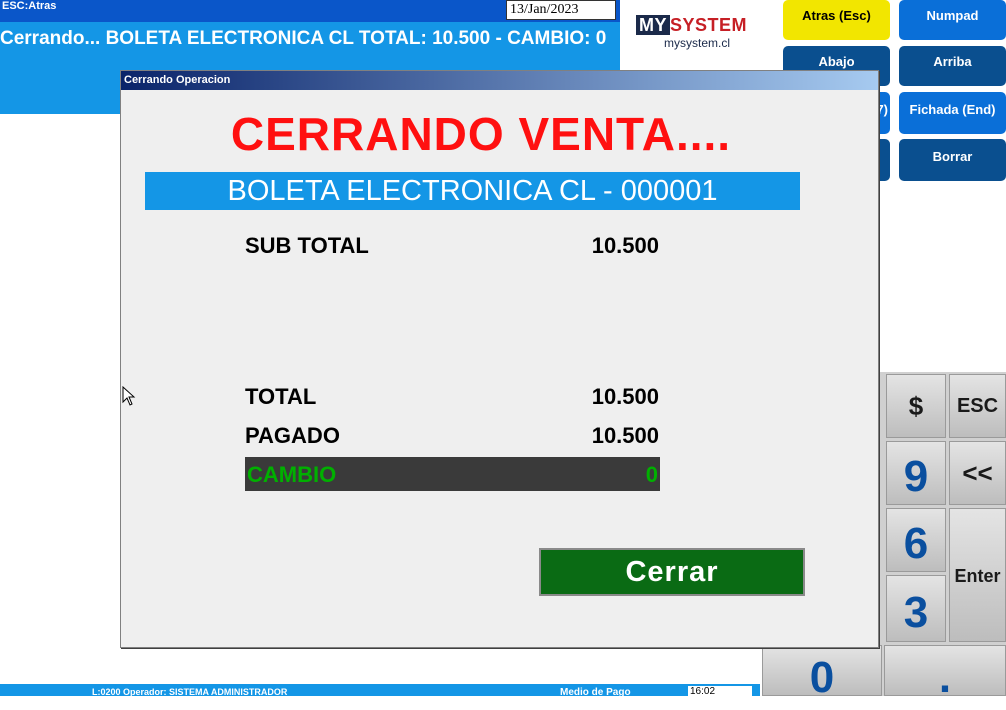 The image size is (1006, 710). Describe the element at coordinates (281, 396) in the screenshot. I see `total-label: TOTAL` at that location.